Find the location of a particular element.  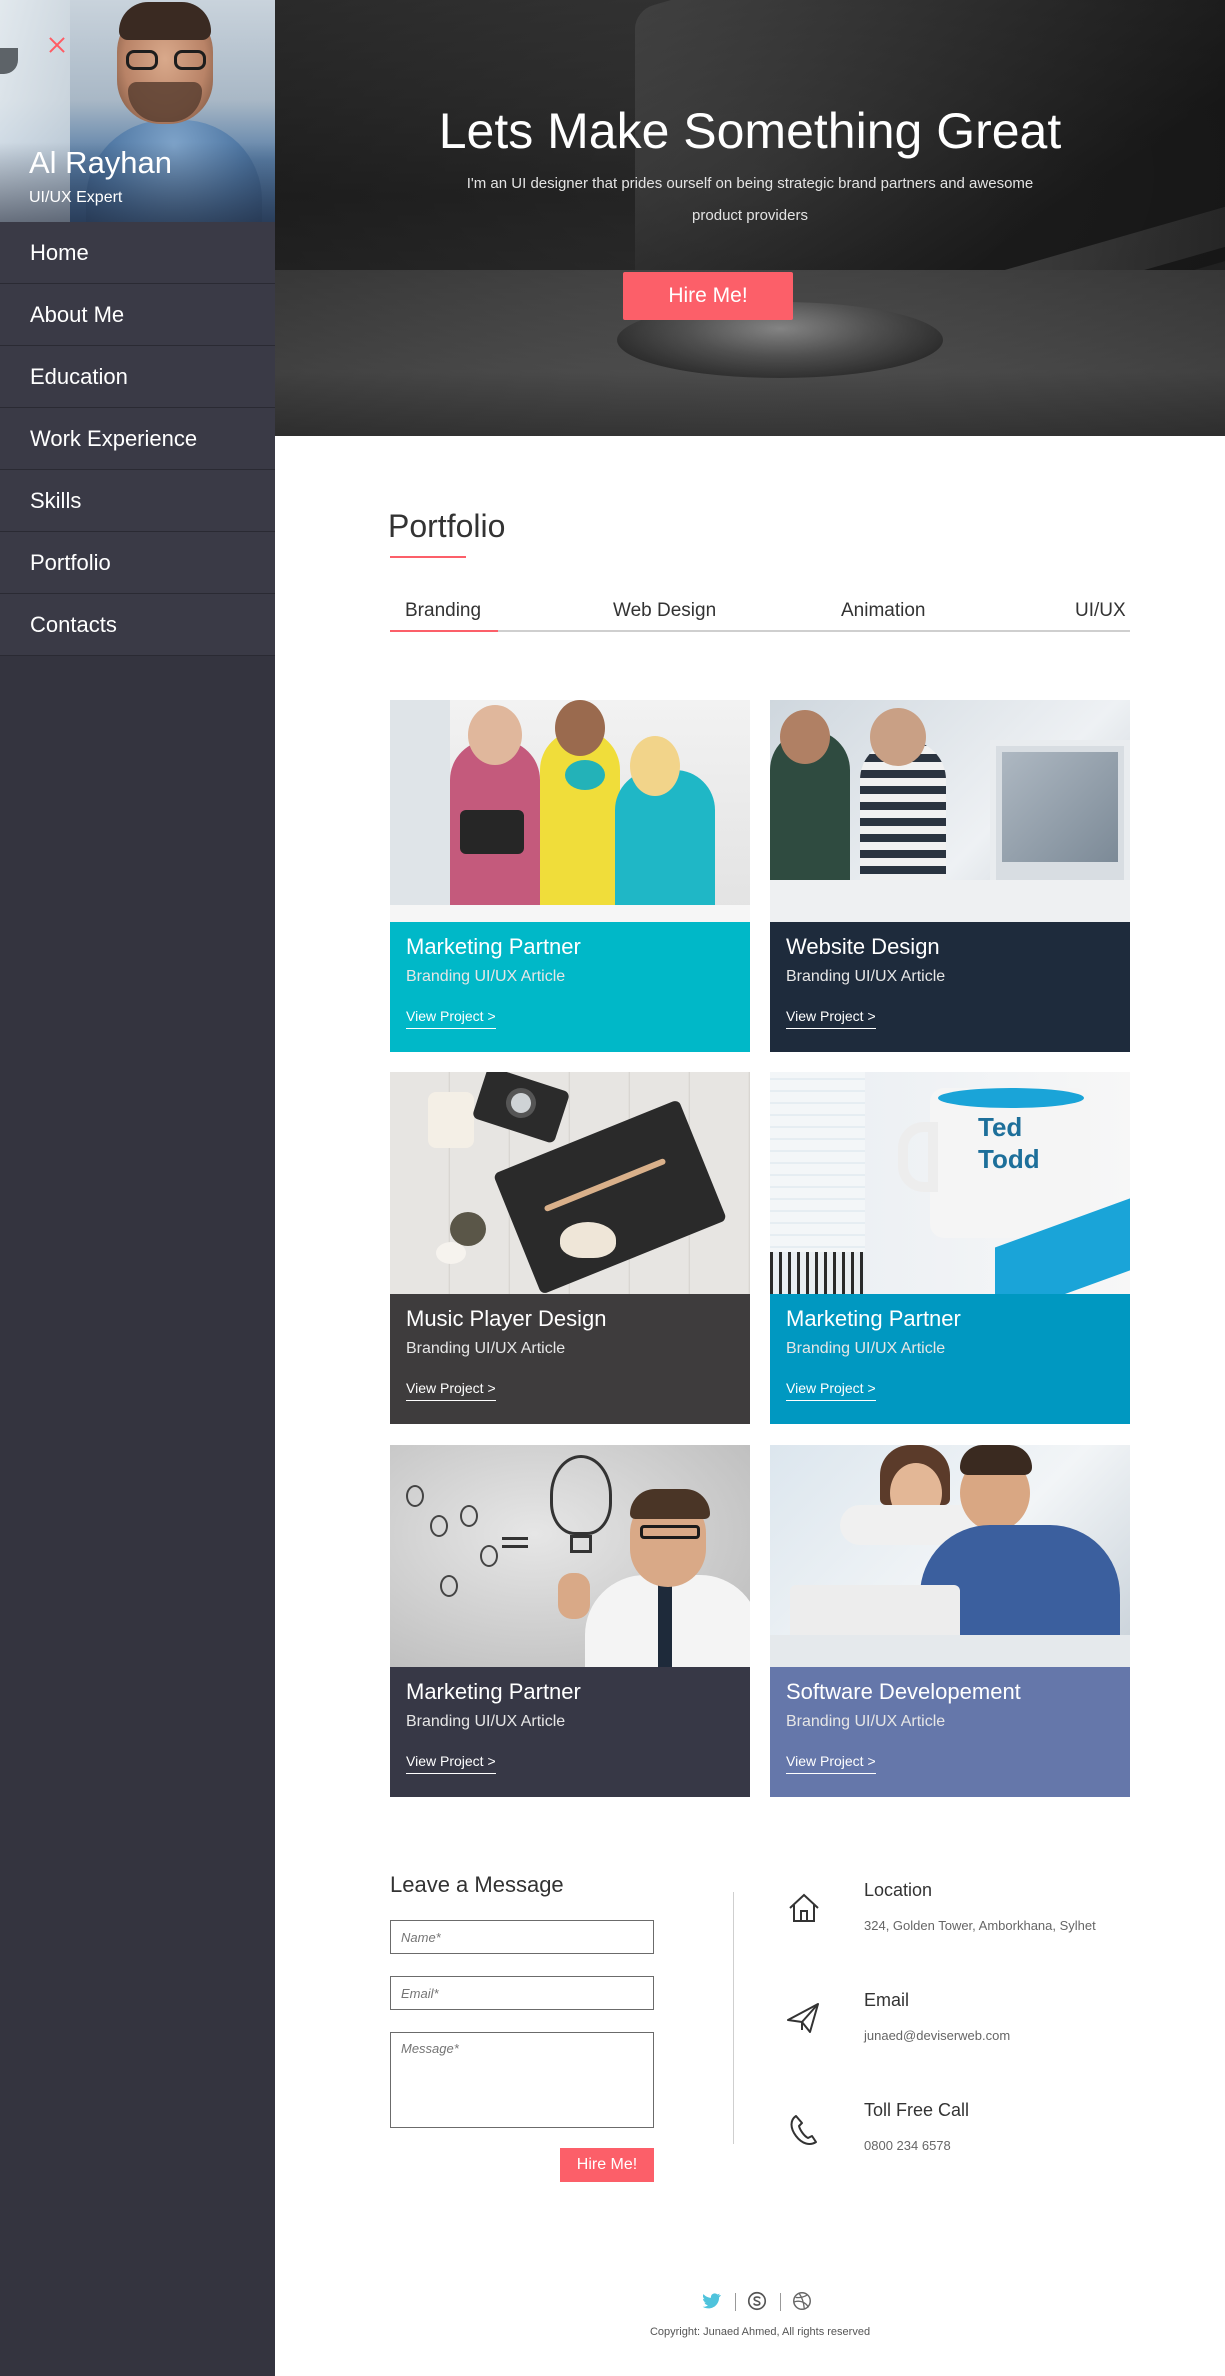

tab-animation: Animation is located at coordinates (883, 611).